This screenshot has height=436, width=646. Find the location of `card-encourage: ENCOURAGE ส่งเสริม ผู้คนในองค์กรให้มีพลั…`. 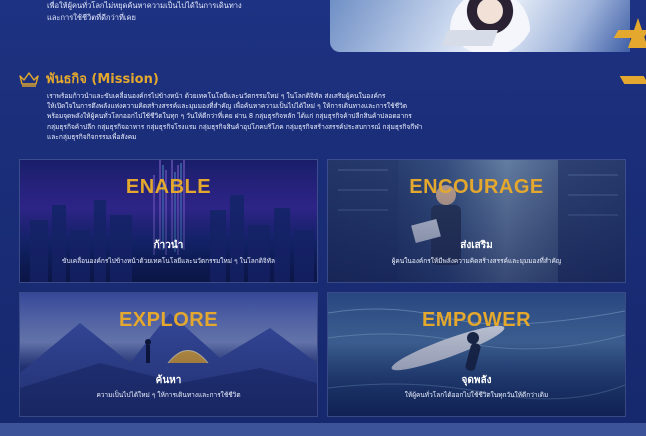

card-encourage: ENCOURAGE ส่งเสริม ผู้คนในองค์กรให้มีพลั… is located at coordinates (476, 221).